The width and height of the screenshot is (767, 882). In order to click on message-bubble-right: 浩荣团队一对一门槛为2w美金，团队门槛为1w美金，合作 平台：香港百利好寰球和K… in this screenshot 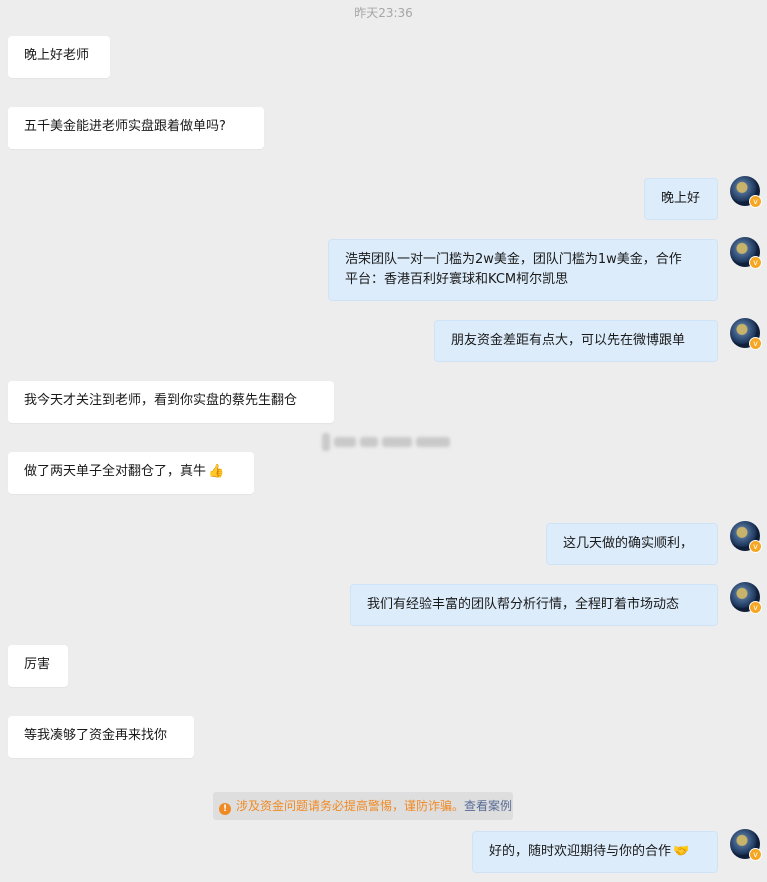, I will do `click(523, 270)`.